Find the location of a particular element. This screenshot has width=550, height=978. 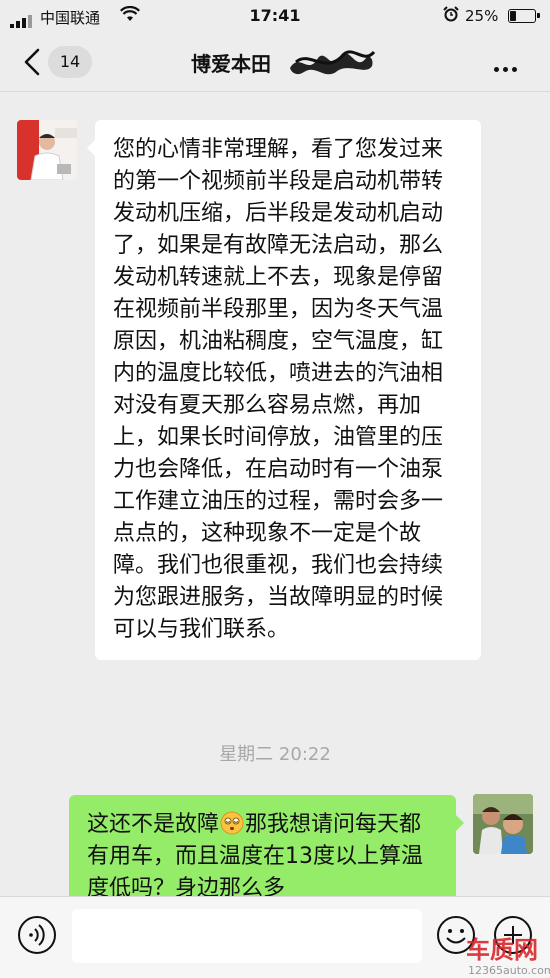

dizzy-face-emoji is located at coordinates (232, 823).